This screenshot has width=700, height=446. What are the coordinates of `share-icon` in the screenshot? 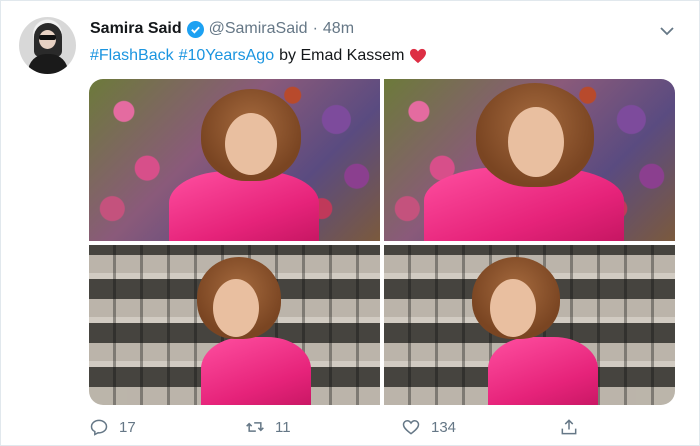 It's located at (569, 427).